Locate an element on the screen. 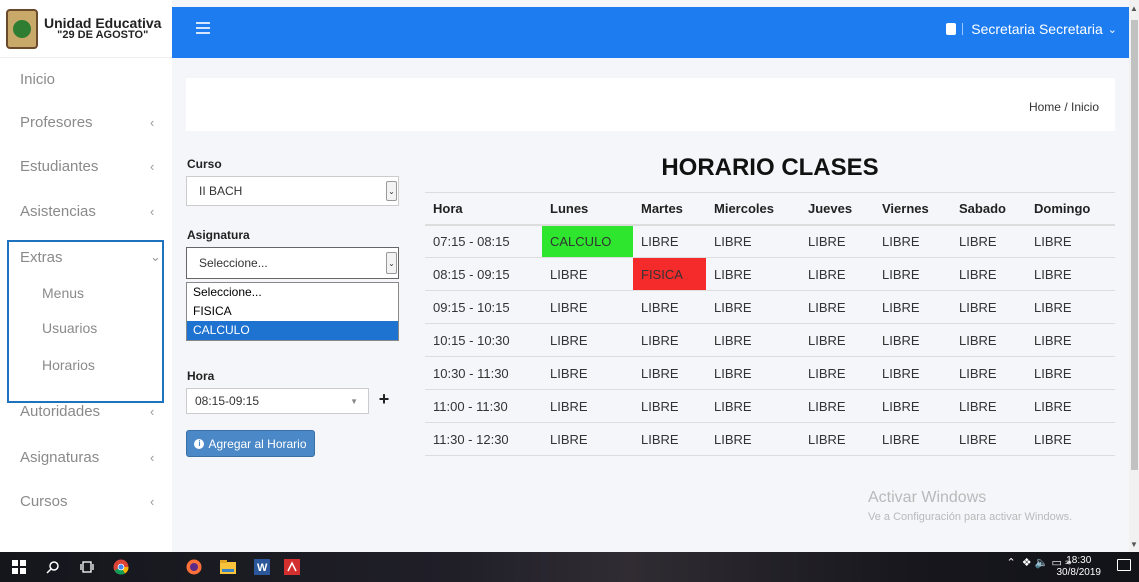  hora-select-value: 08:15-09:15 is located at coordinates (227, 401).